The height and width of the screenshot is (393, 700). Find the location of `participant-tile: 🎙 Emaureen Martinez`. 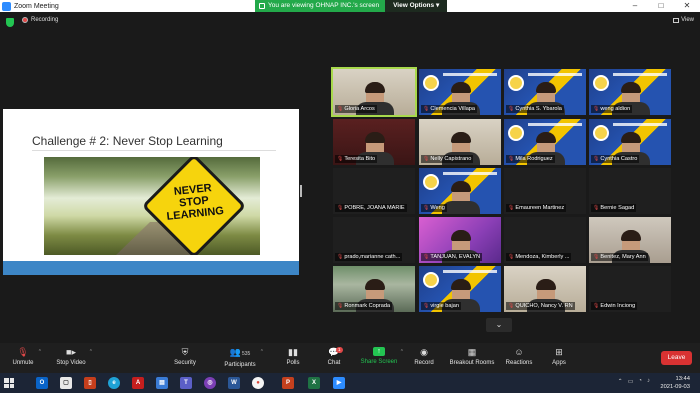

participant-tile: 🎙 Emaureen Martinez is located at coordinates (545, 191).